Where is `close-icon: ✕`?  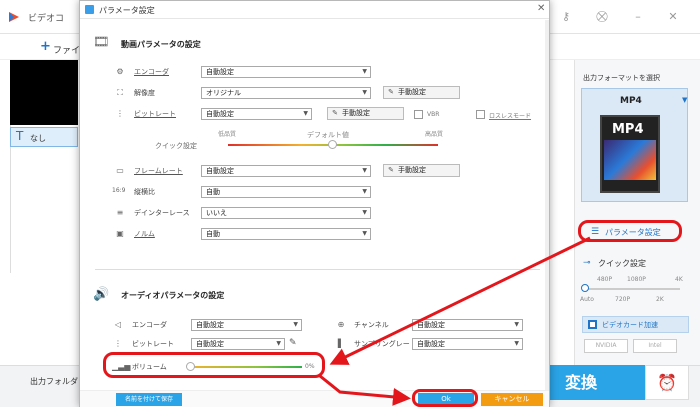 close-icon: ✕ is located at coordinates (541, 8).